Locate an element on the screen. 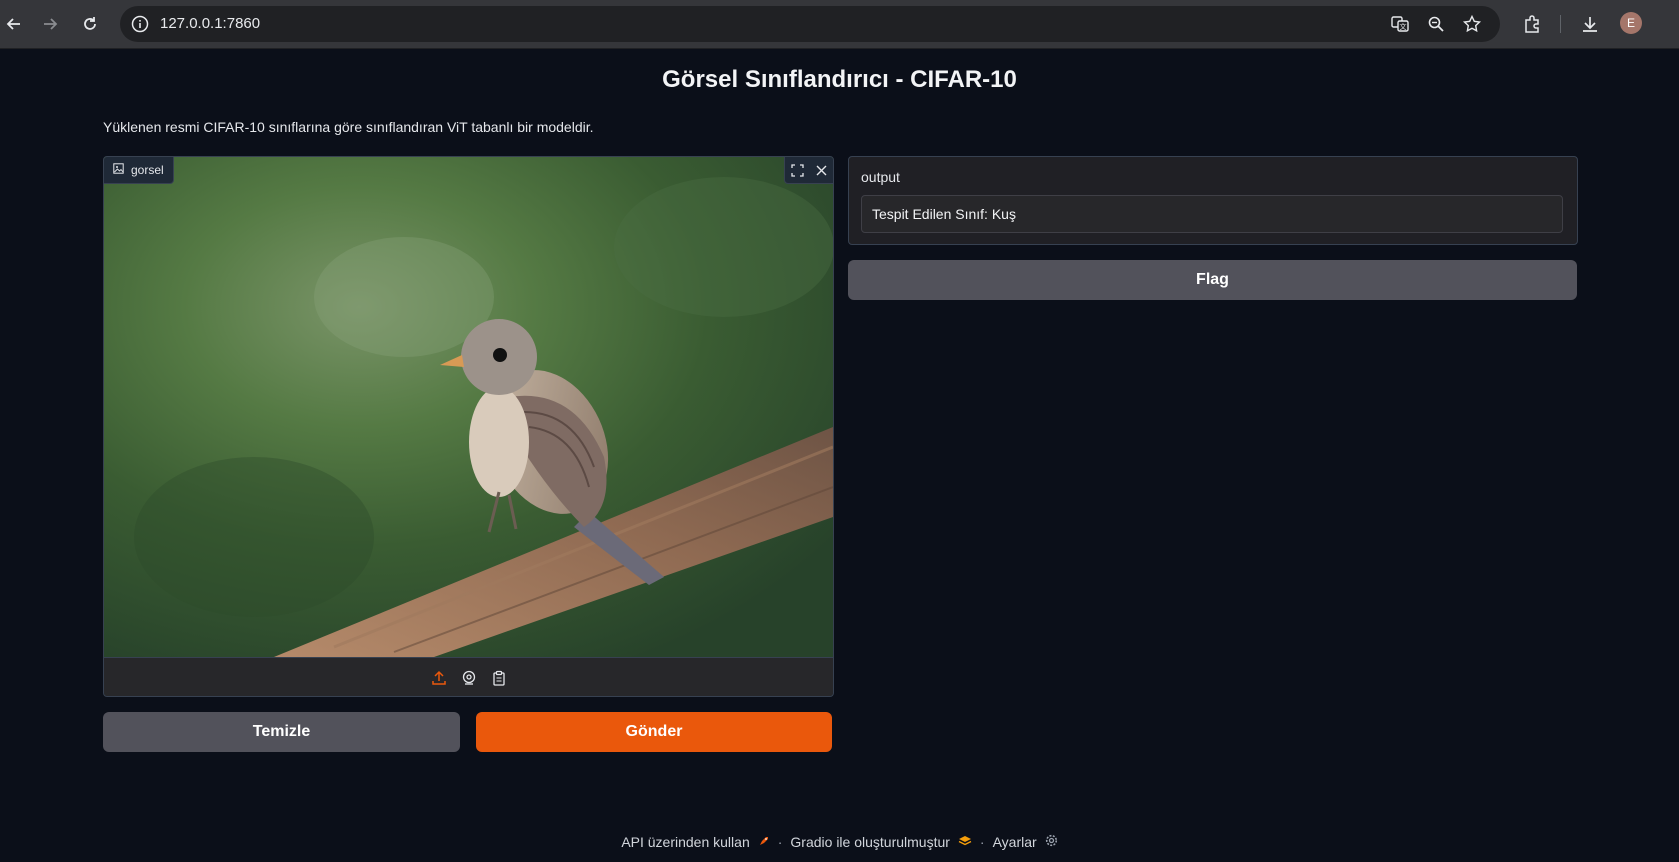  gear-icon is located at coordinates (1051, 842).